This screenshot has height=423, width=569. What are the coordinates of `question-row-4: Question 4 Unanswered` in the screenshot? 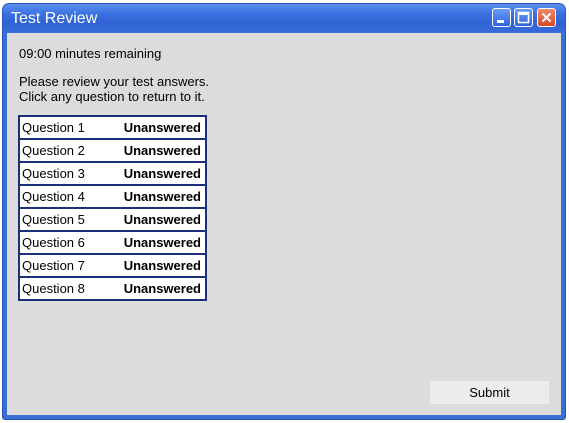 It's located at (112, 197).